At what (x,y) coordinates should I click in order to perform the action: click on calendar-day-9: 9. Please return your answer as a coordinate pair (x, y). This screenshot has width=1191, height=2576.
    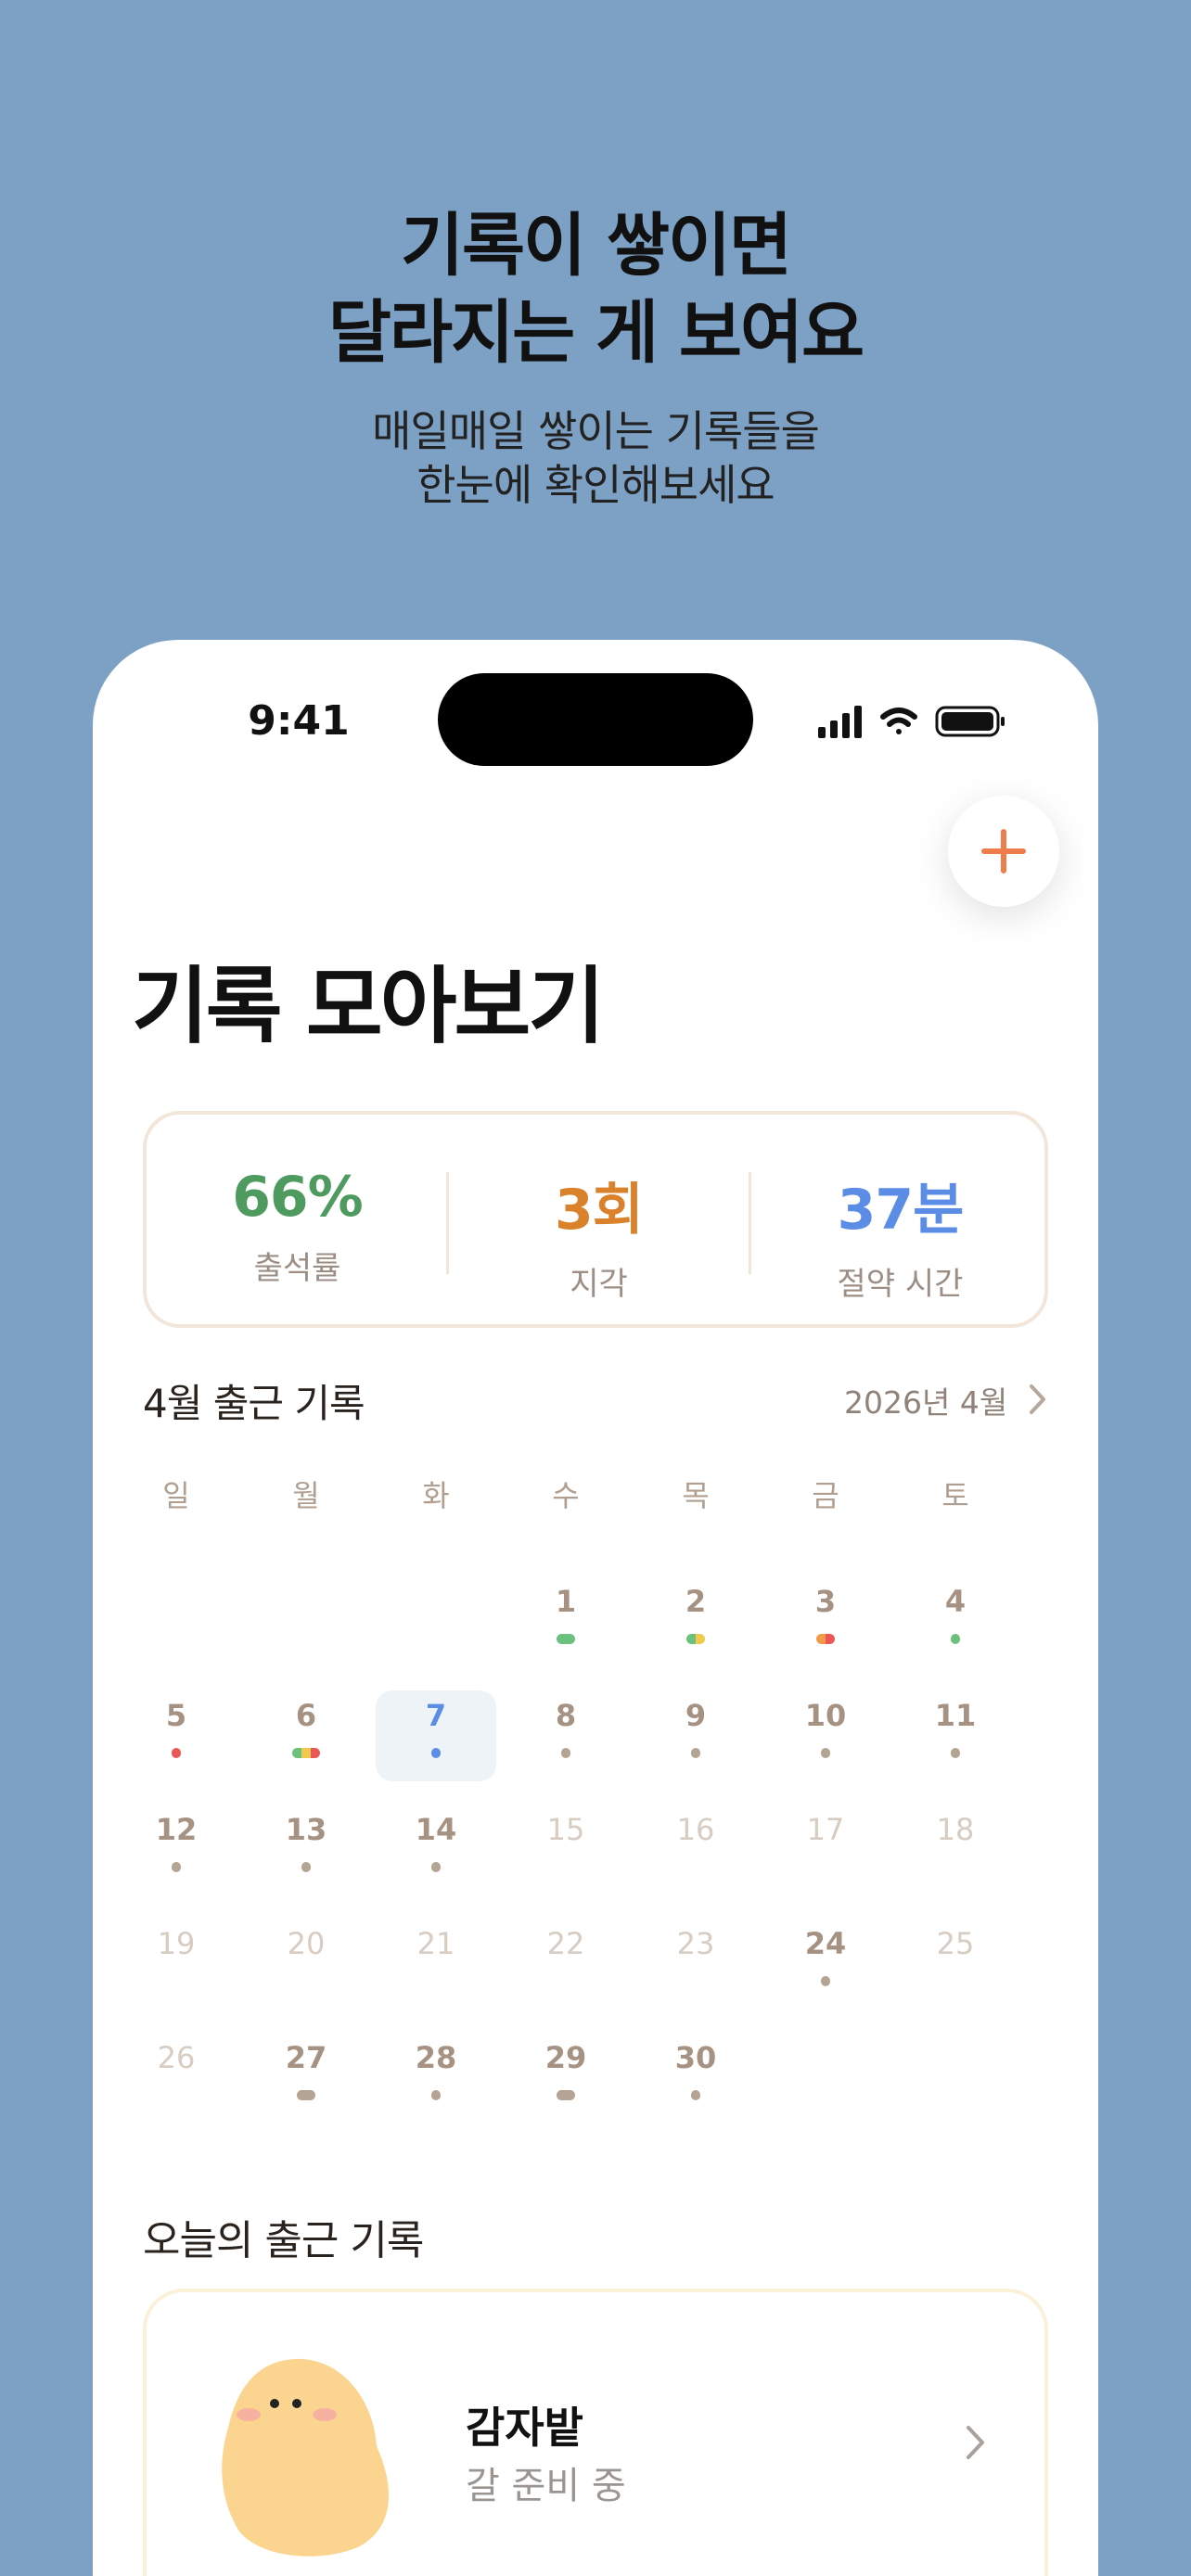
    Looking at the image, I should click on (695, 1735).